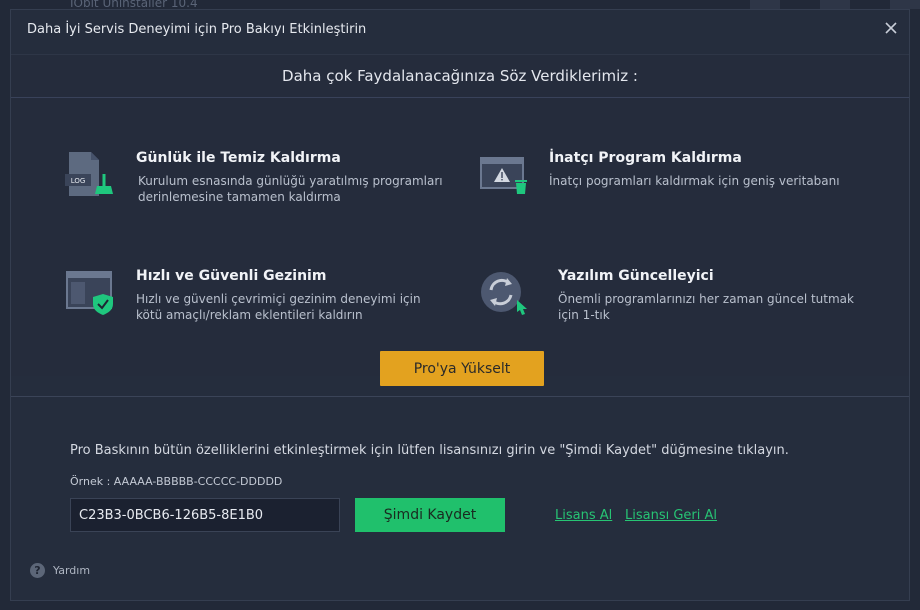 This screenshot has width=920, height=610. I want to click on stubborn-program-trash-icon, so click(503, 175).